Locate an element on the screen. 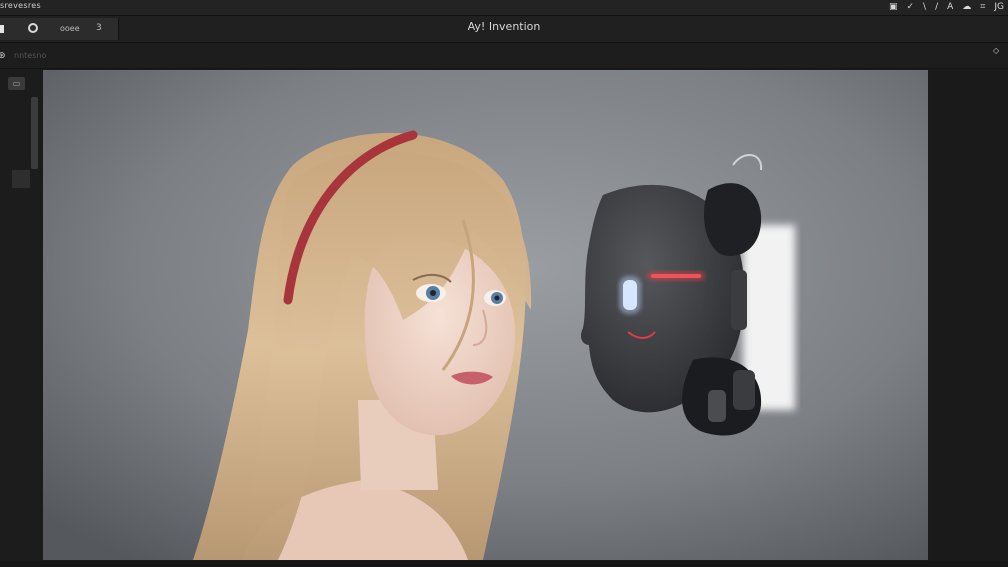  pen-icon: / is located at coordinates (936, 7).